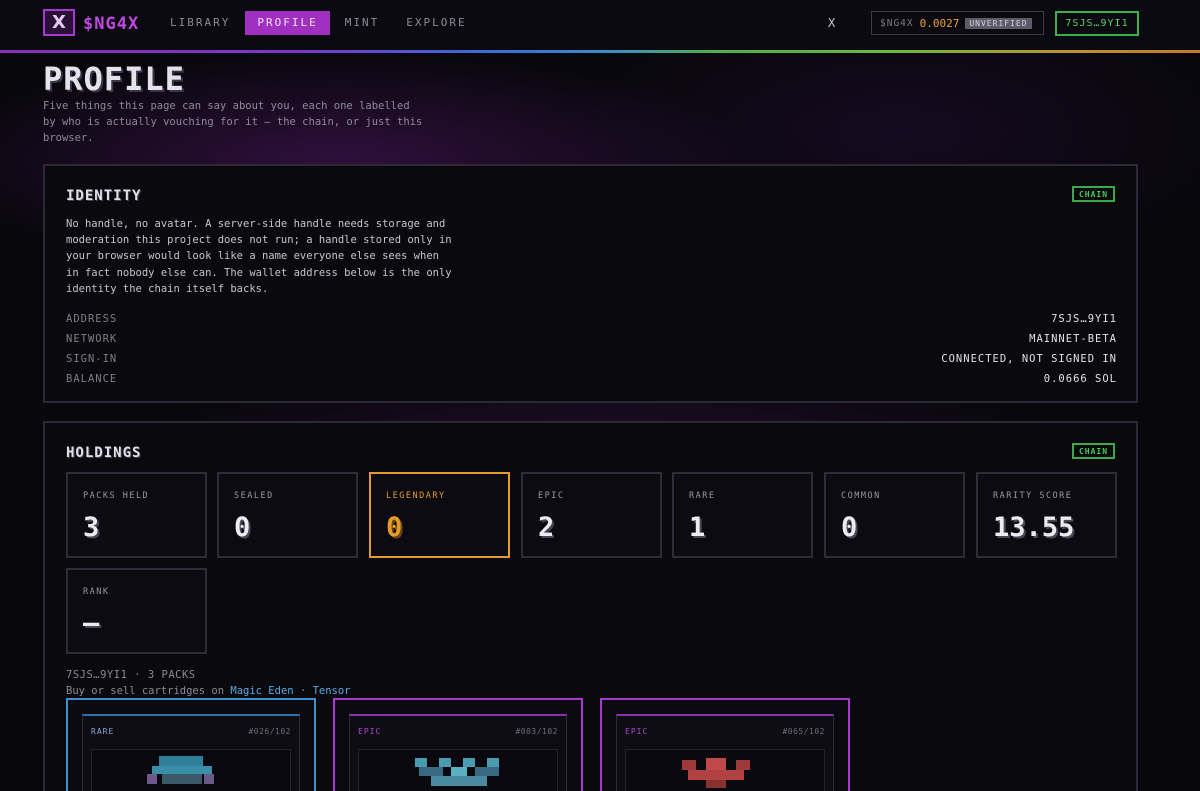  Describe the element at coordinates (261, 691) in the screenshot. I see `magic-eden-link: Magic Eden` at that location.